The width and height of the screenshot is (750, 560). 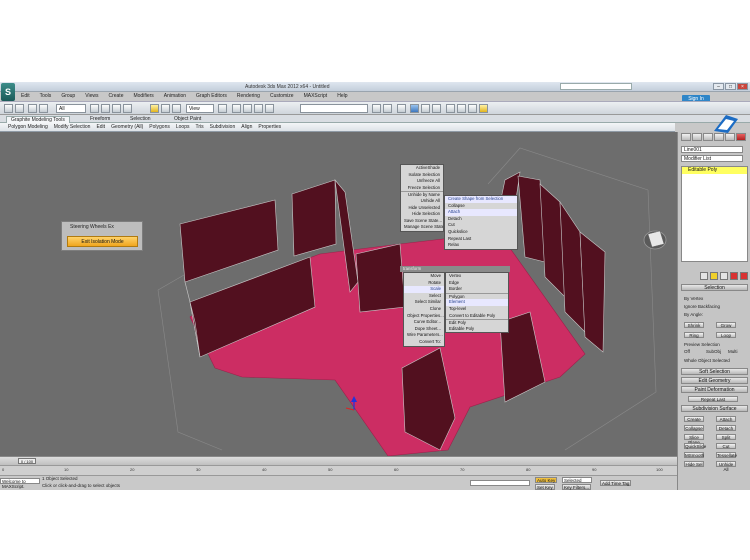 I want to click on hide-selected-button: Hide Sel, so click(x=694, y=464).